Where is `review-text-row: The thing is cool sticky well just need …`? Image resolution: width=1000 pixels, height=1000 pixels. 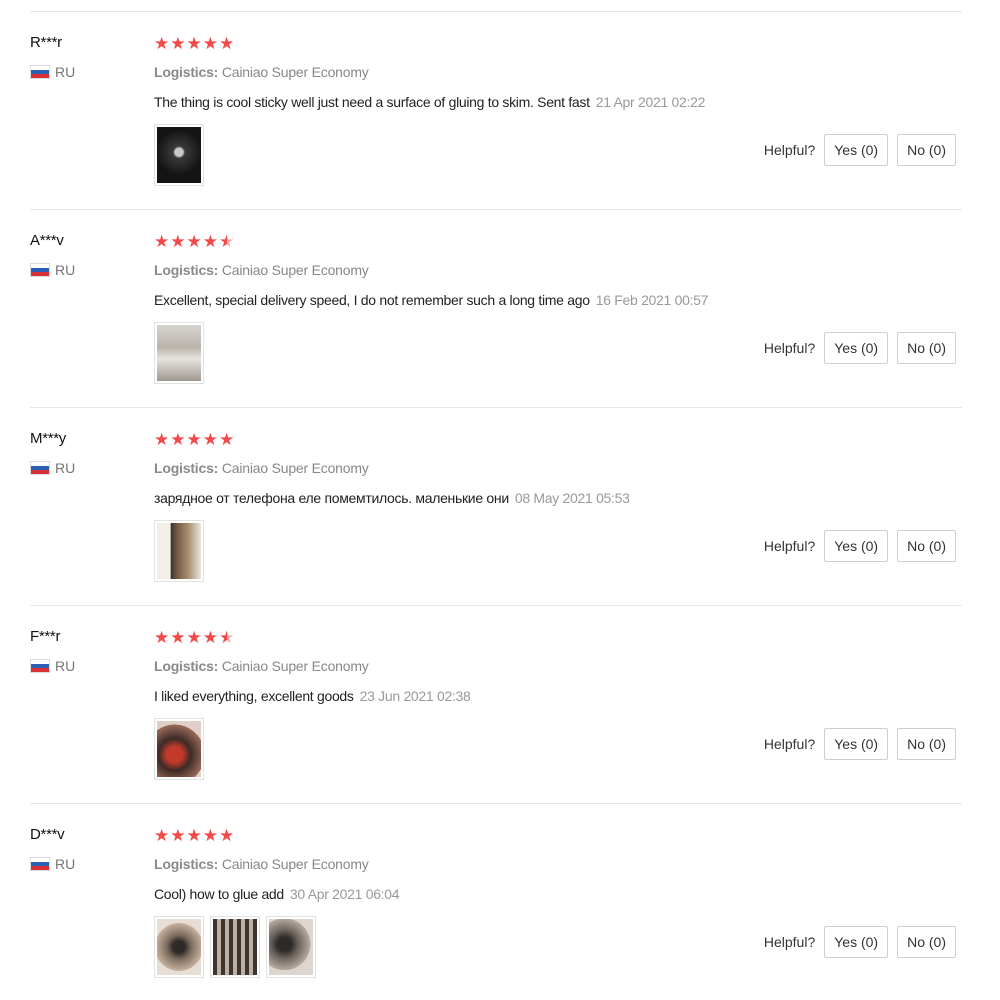 review-text-row: The thing is cool sticky well just need … is located at coordinates (558, 102).